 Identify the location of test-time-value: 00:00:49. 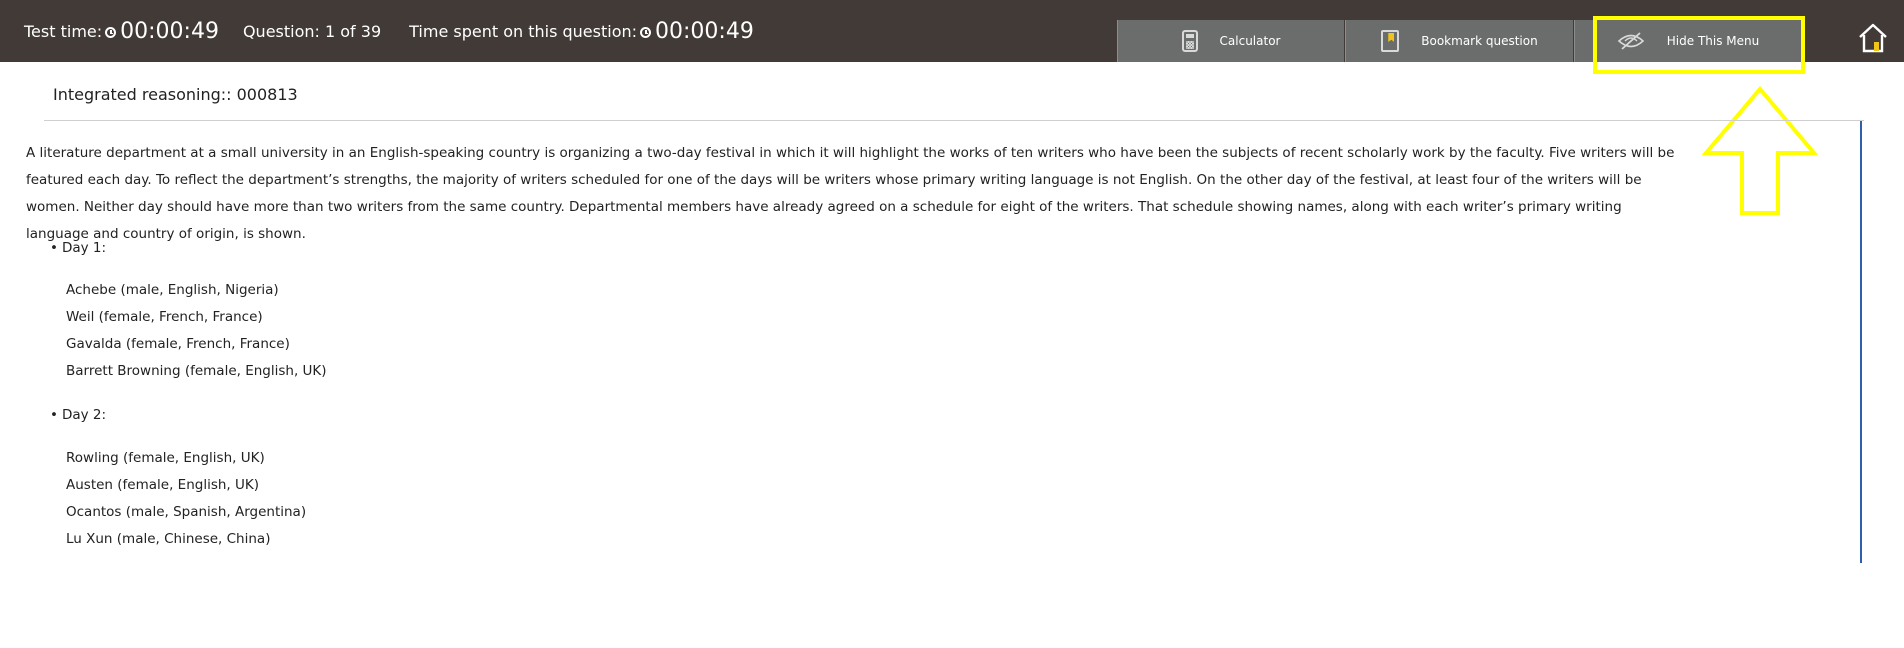
(169, 31).